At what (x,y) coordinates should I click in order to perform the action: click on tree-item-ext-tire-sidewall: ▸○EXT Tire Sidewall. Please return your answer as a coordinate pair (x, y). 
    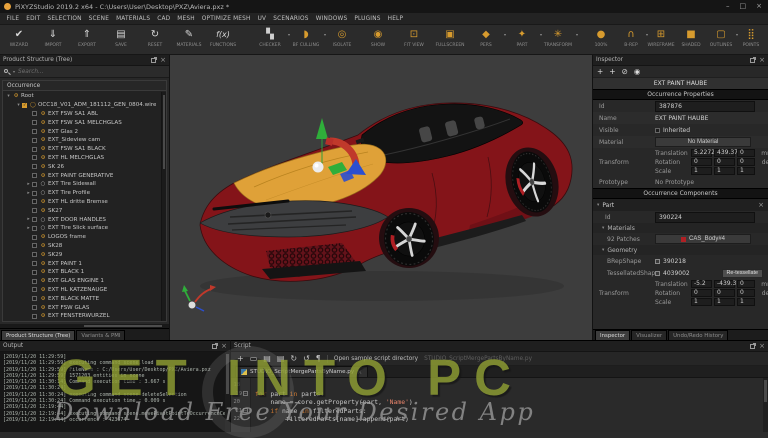
    Looking at the image, I should click on (84, 184).